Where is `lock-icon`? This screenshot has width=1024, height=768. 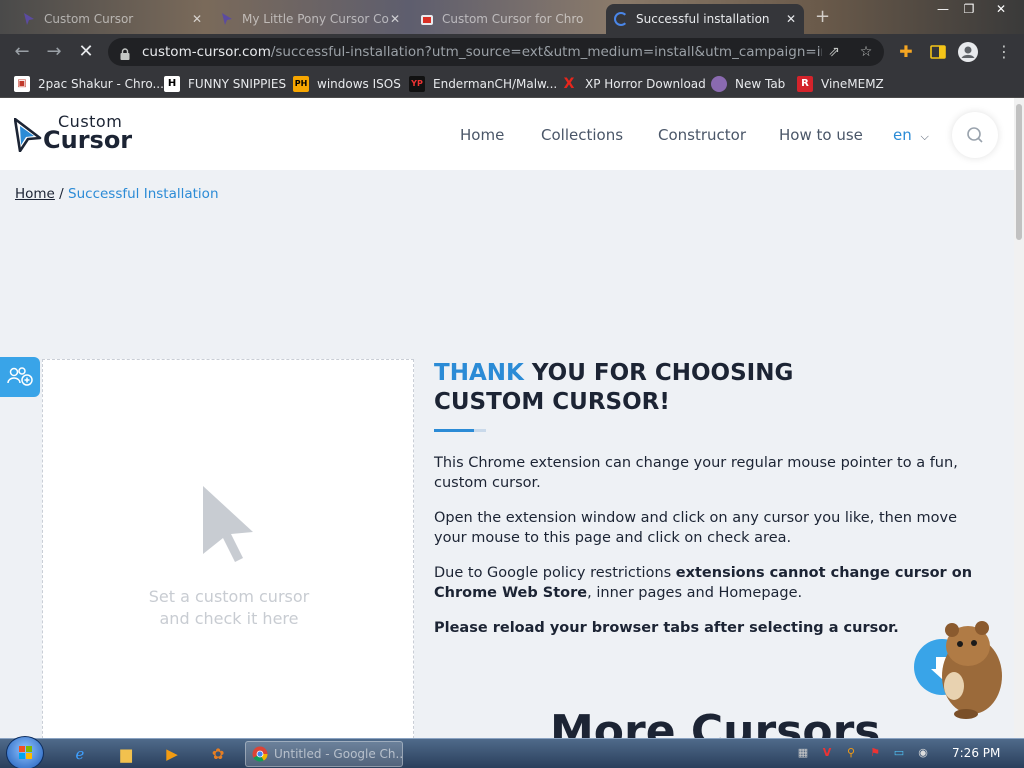 lock-icon is located at coordinates (125, 52).